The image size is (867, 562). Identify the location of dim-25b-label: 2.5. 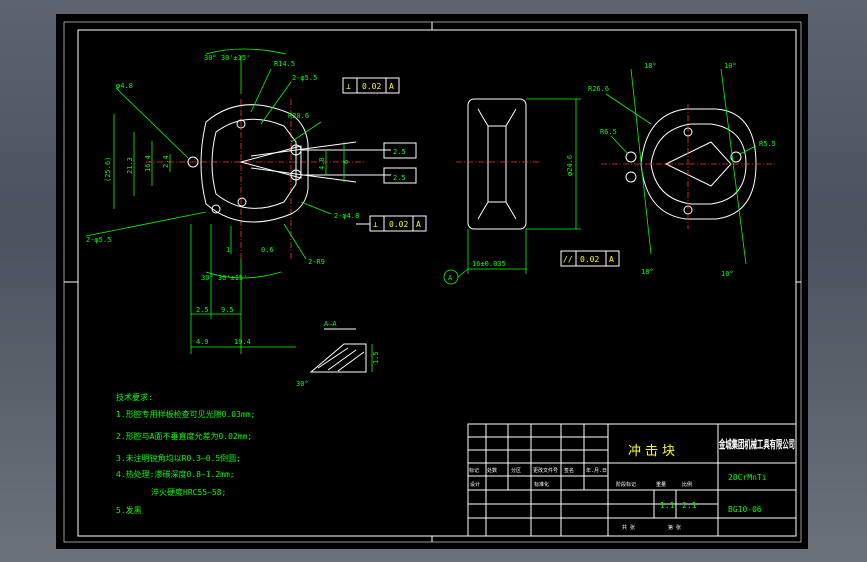
(202, 310).